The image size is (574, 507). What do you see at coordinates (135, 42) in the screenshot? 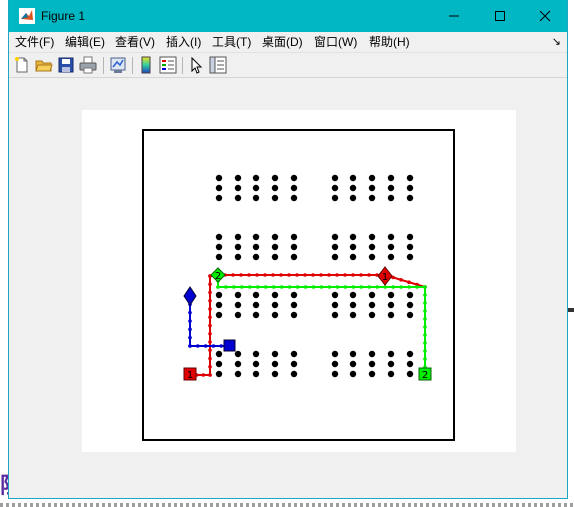
I see `menu-view: 查看(V)` at bounding box center [135, 42].